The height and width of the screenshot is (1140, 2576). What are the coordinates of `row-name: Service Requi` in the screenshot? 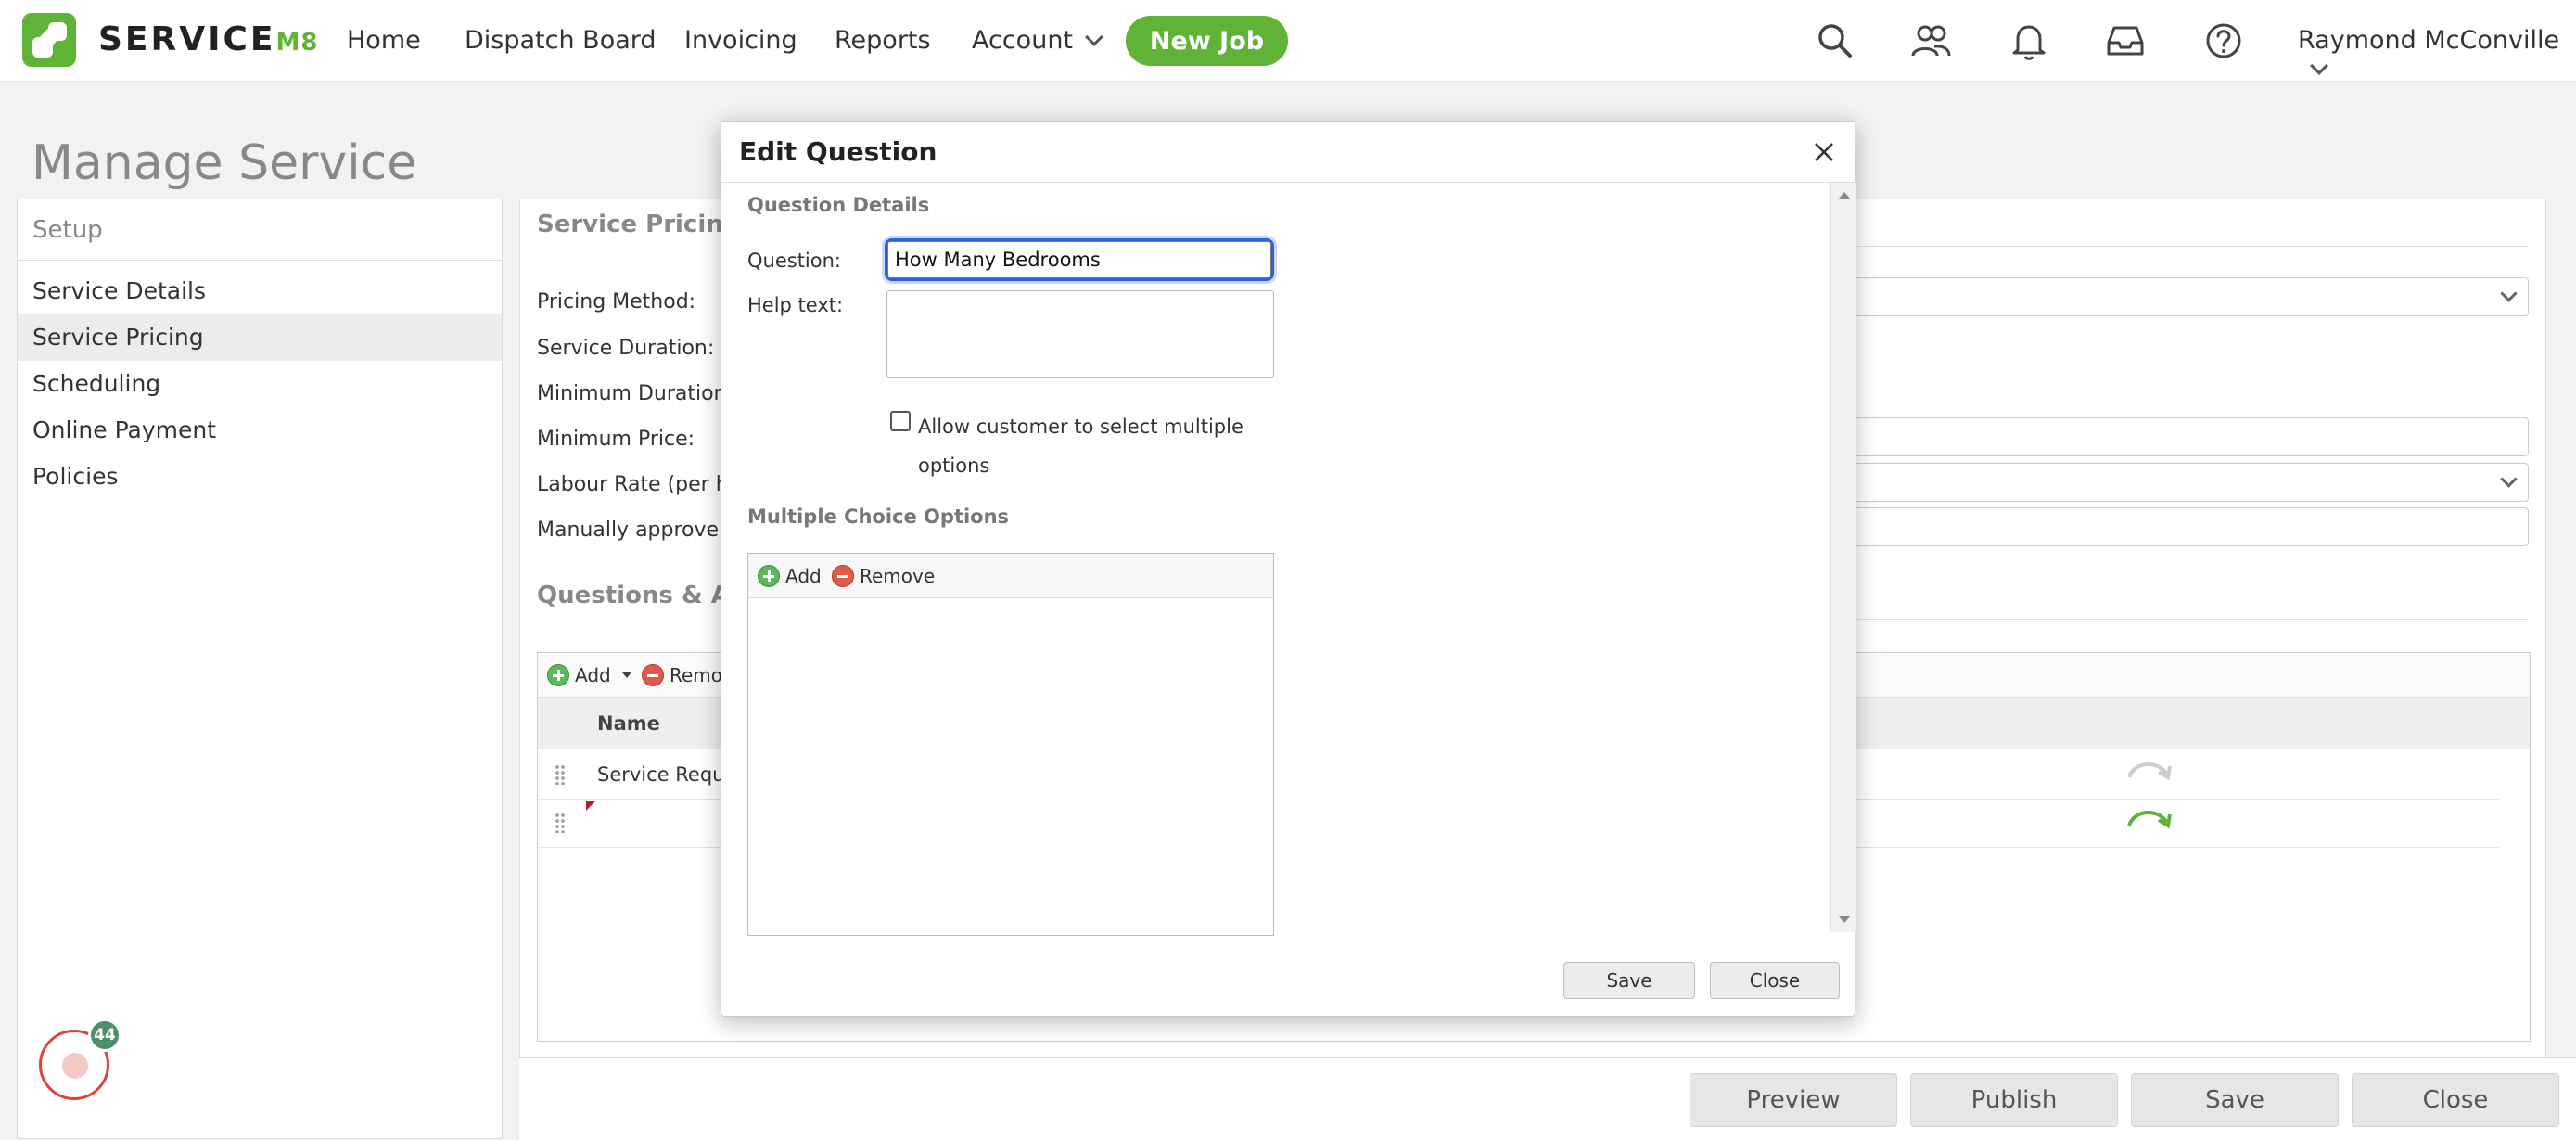 It's located at (664, 774).